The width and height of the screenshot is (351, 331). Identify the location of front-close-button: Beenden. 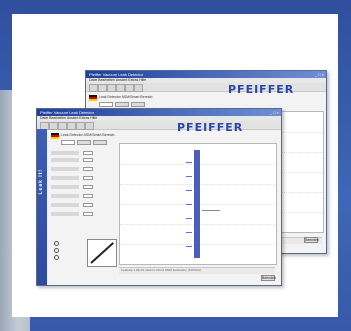
(268, 278).